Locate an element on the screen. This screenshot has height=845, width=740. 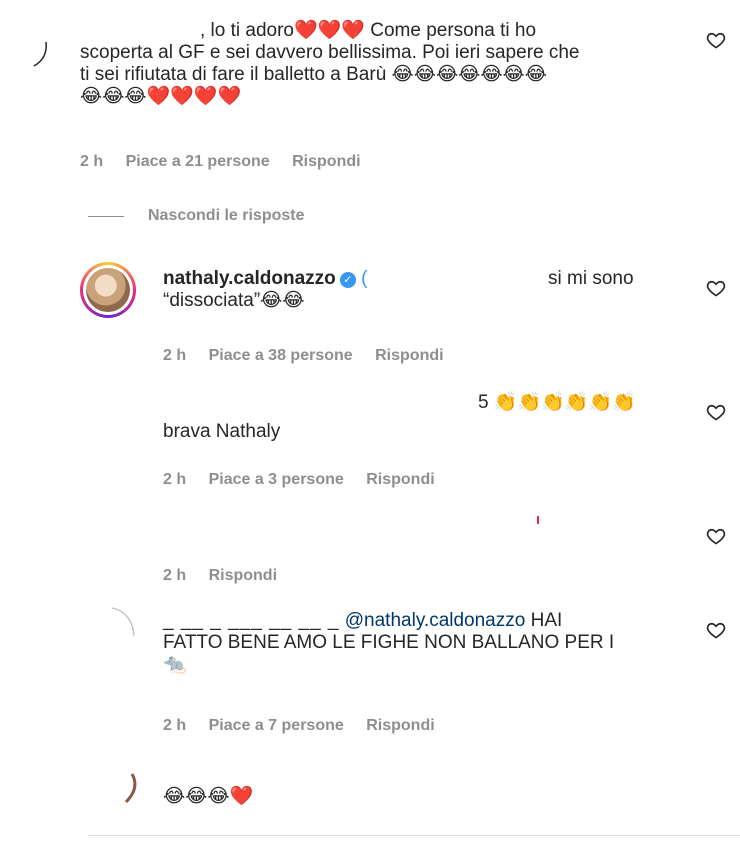
reply-meta: 2 h Piace a 38 persone Rispondi is located at coordinates (312, 356).